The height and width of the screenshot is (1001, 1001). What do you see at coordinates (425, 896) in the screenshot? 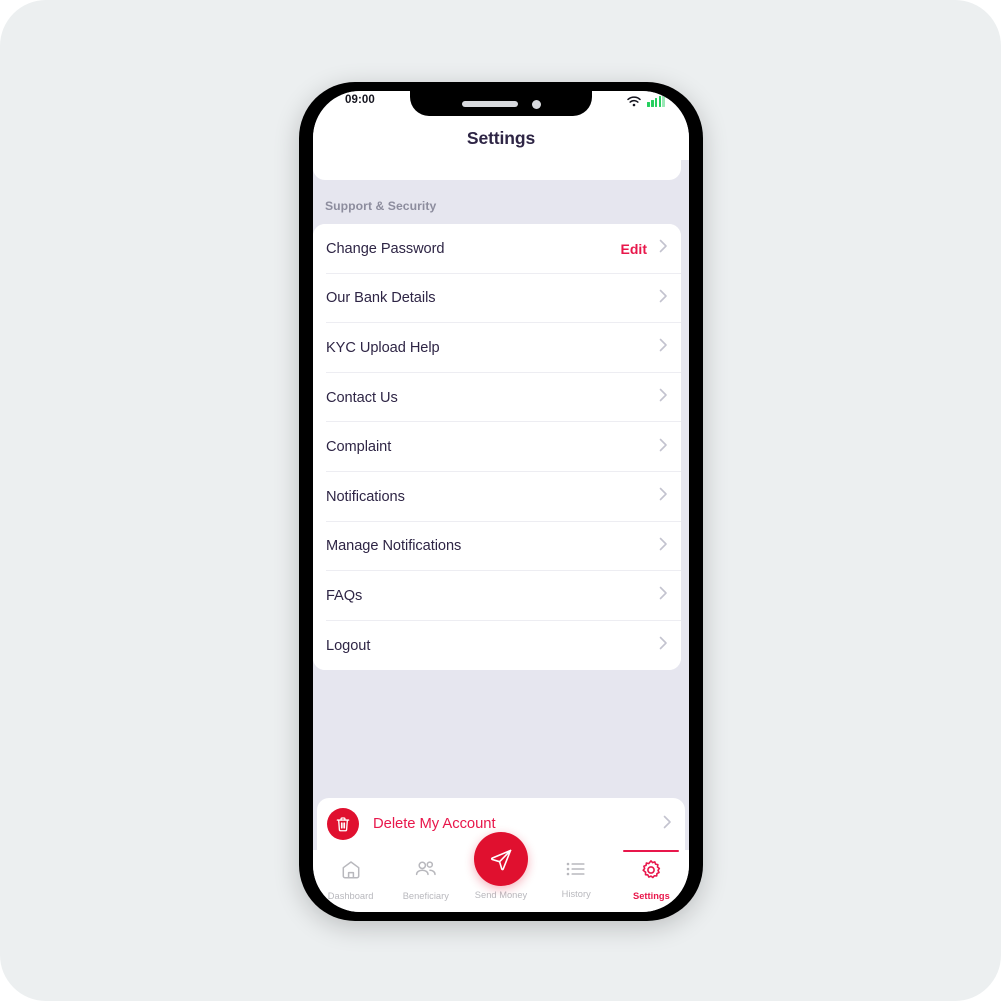
I see `tab-label: Beneficiary` at bounding box center [425, 896].